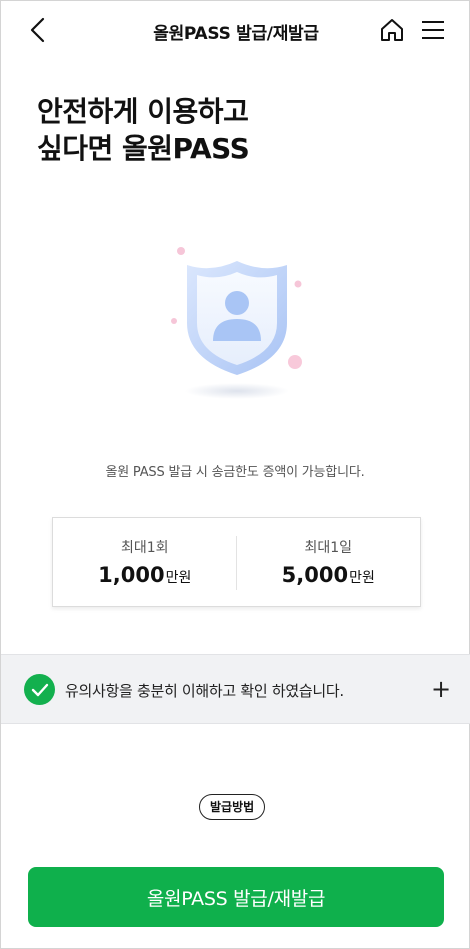 This screenshot has width=470, height=949. I want to click on shield-user-icon, so click(236, 323).